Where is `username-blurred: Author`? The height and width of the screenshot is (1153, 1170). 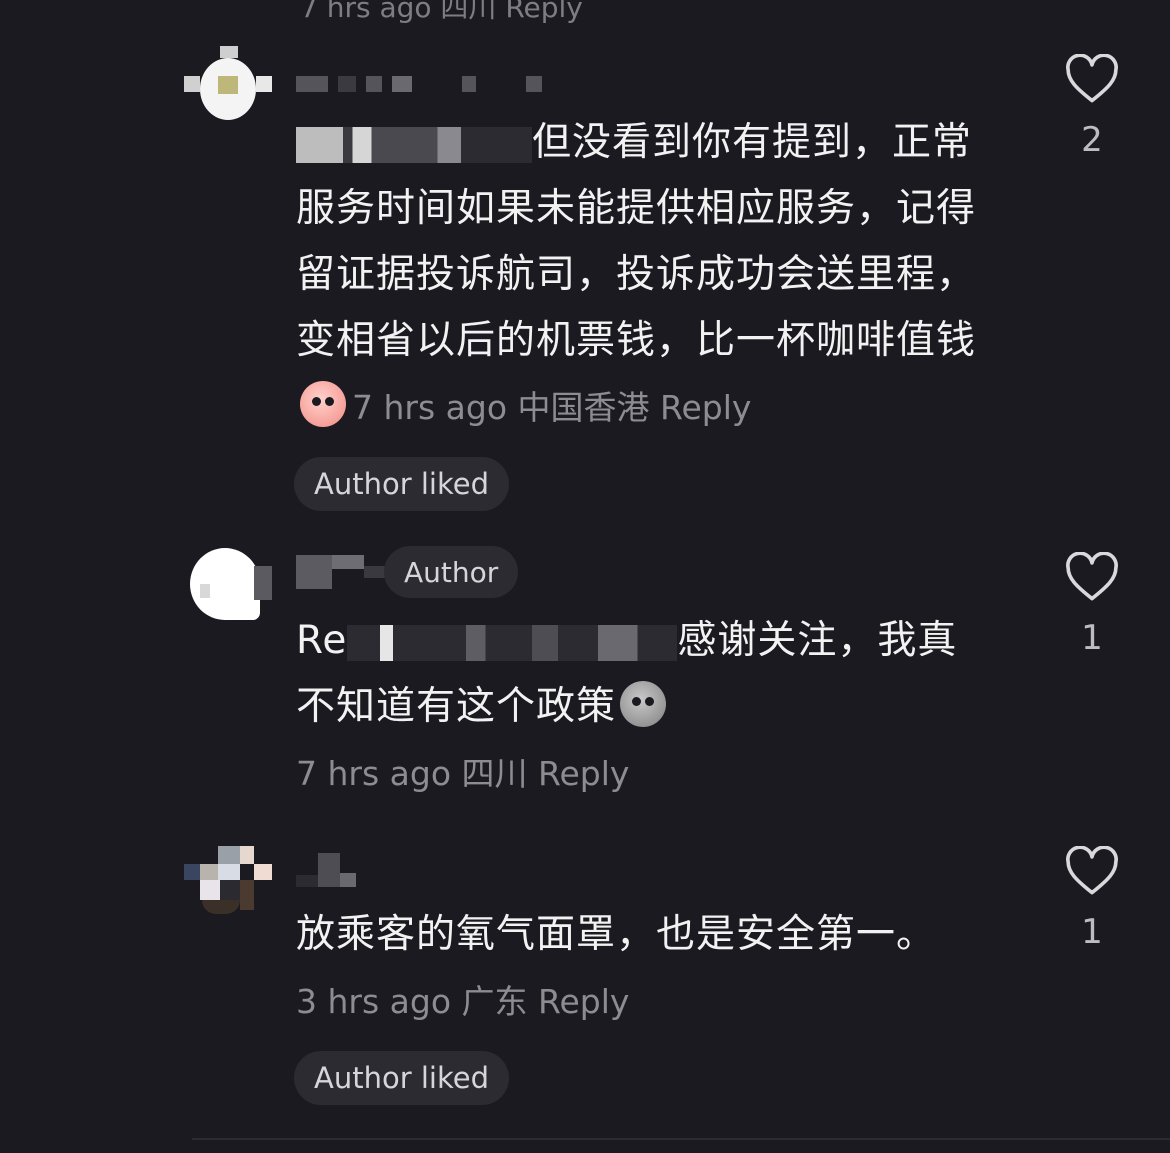 username-blurred: Author is located at coordinates (407, 572).